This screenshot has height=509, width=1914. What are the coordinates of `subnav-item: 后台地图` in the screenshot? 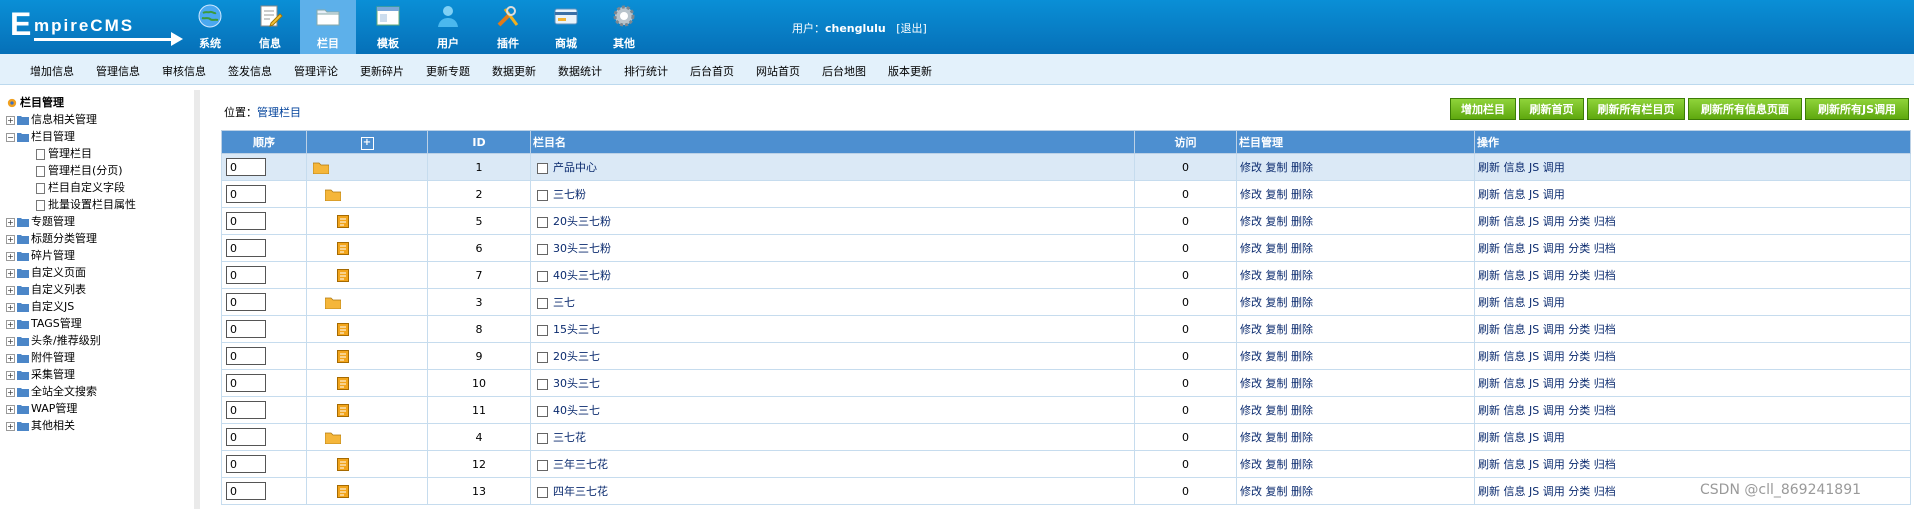 It's located at (844, 71).